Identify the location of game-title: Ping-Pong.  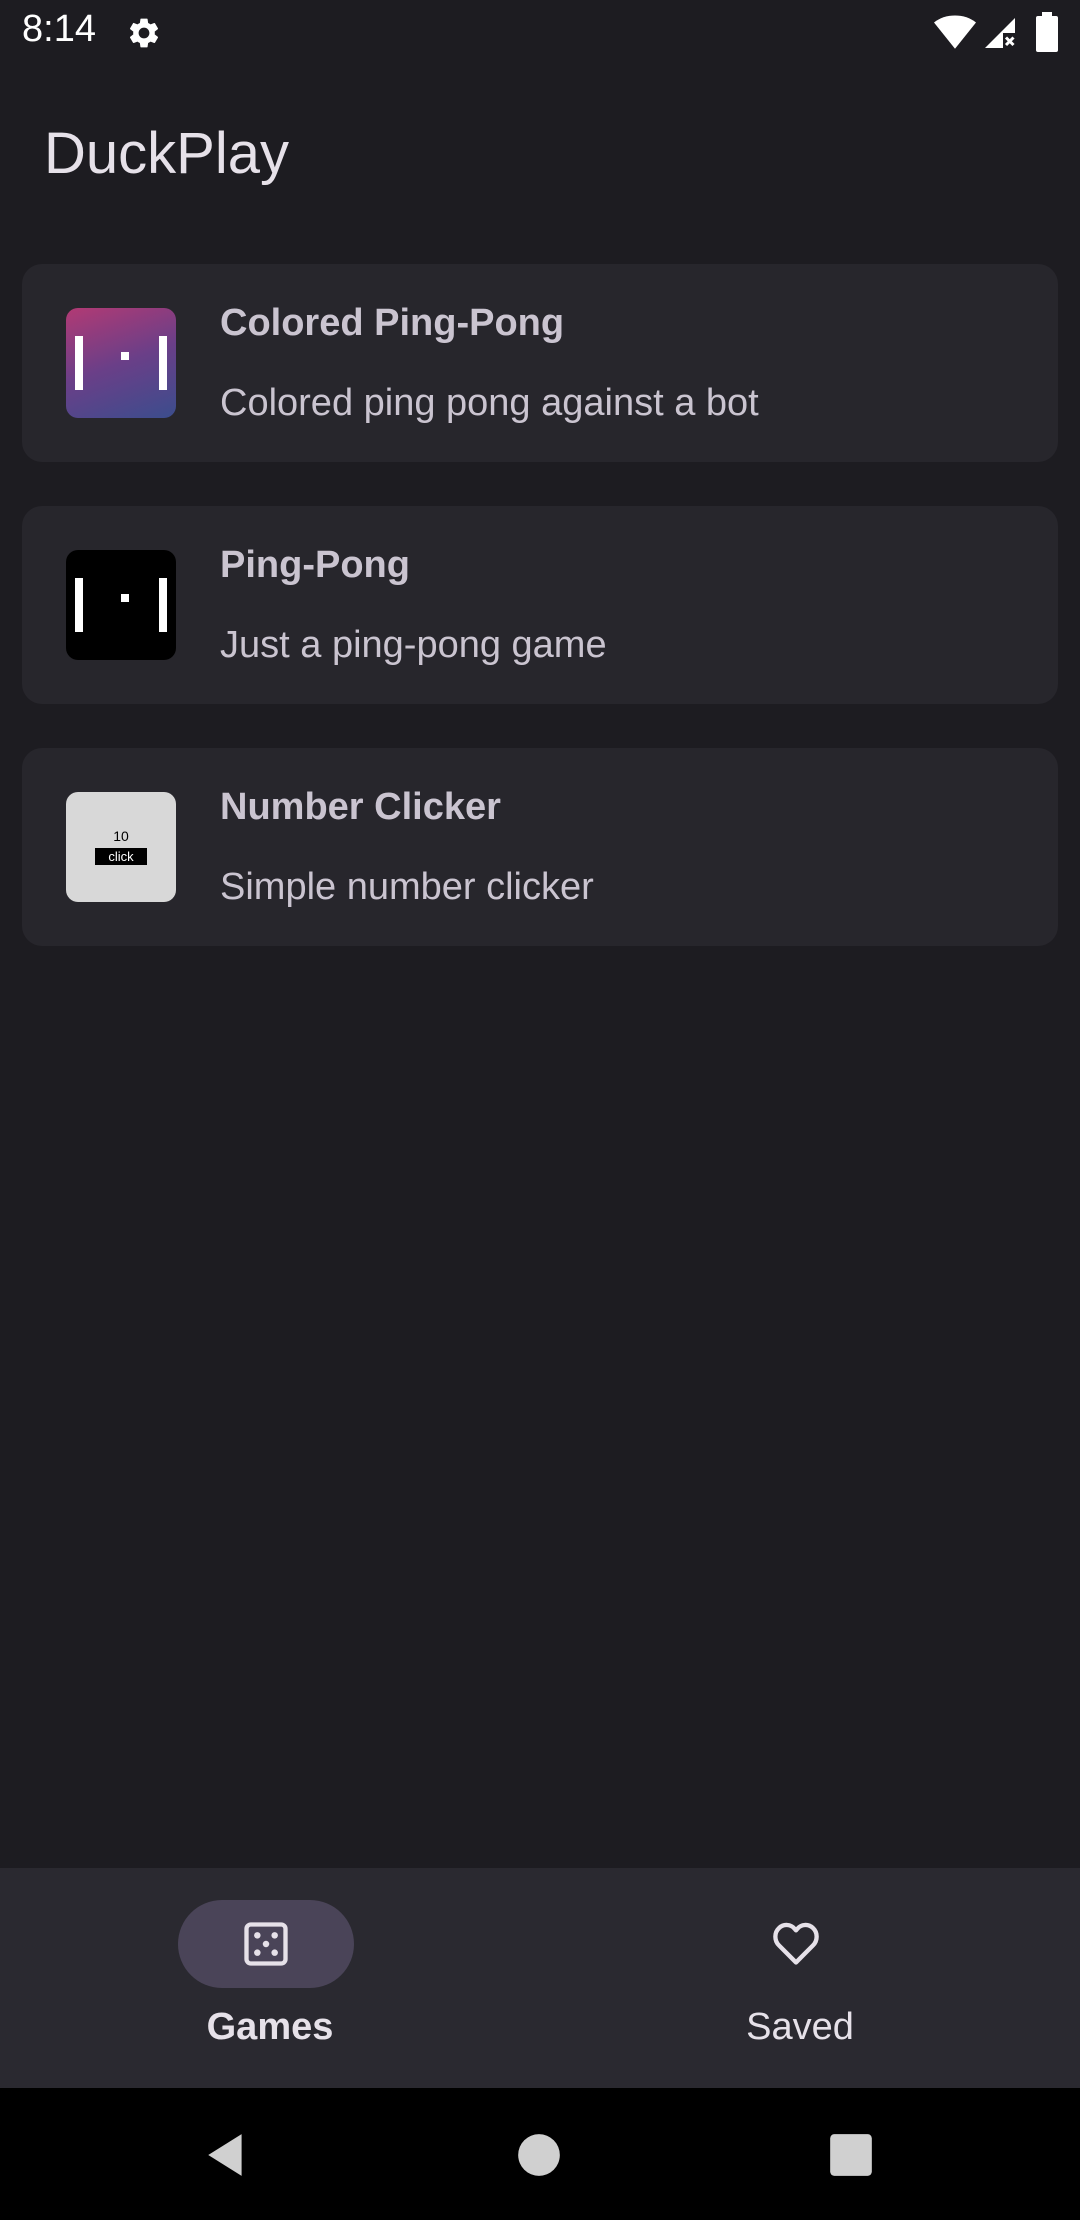
(315, 565).